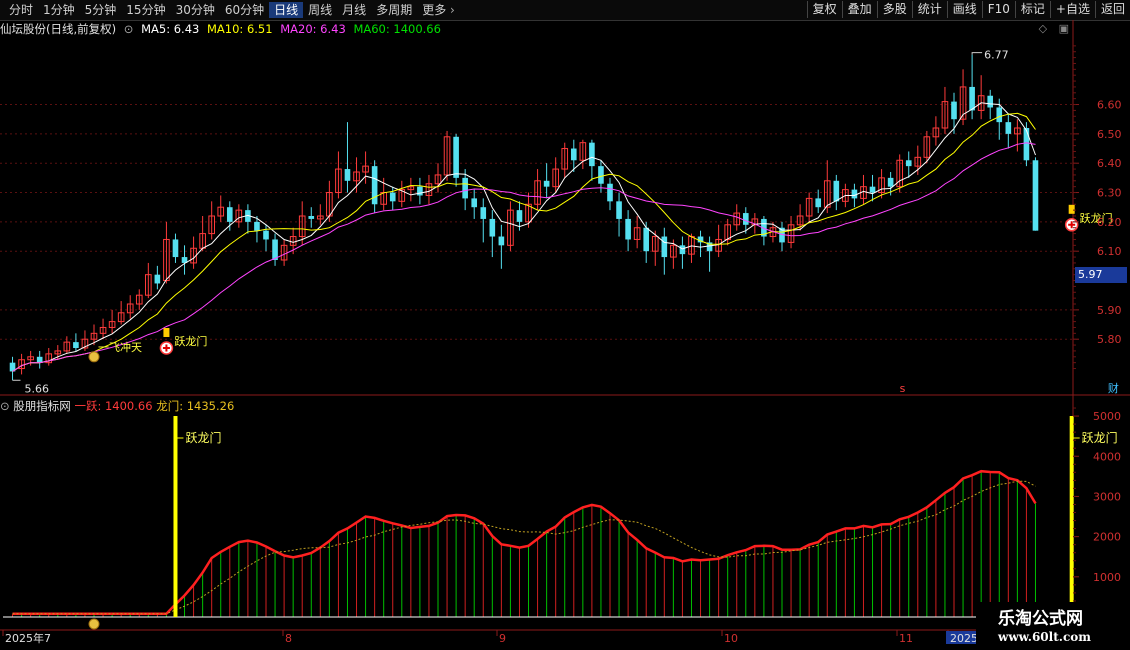 This screenshot has width=1130, height=650. Describe the element at coordinates (28, 638) in the screenshot. I see `time-label: 2025年7` at that location.